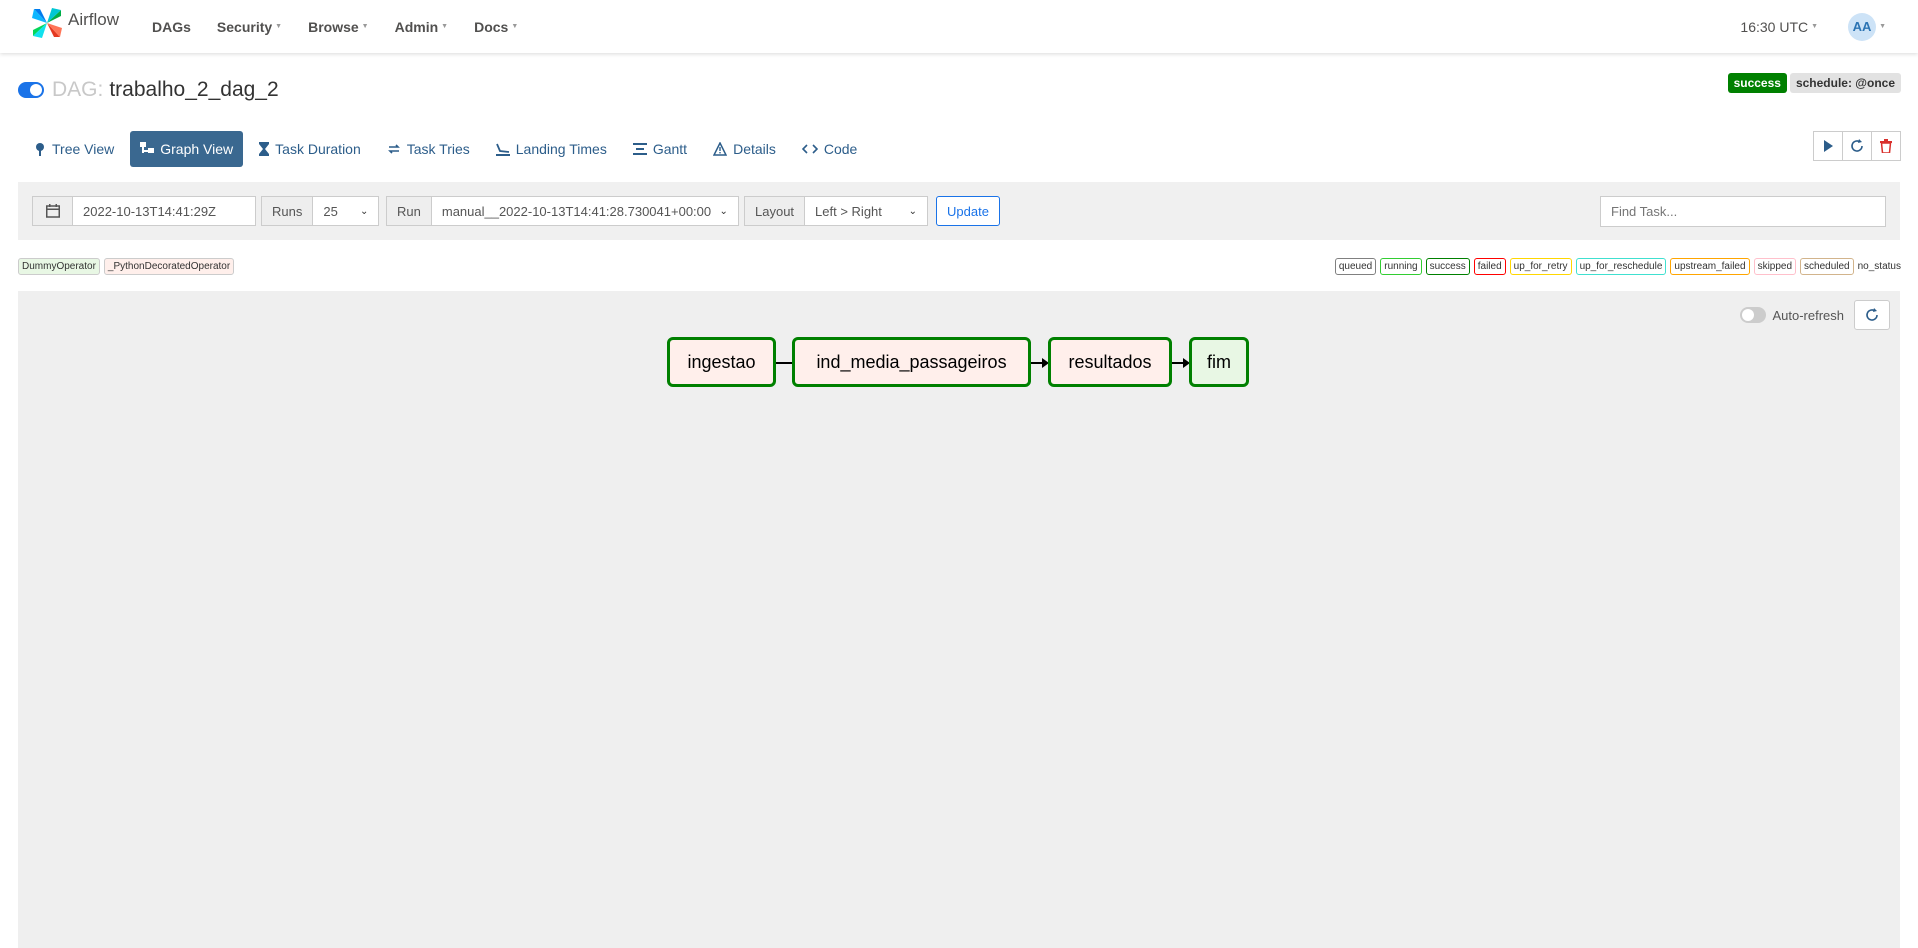 The image size is (1918, 948). I want to click on code-icon, so click(809, 149).